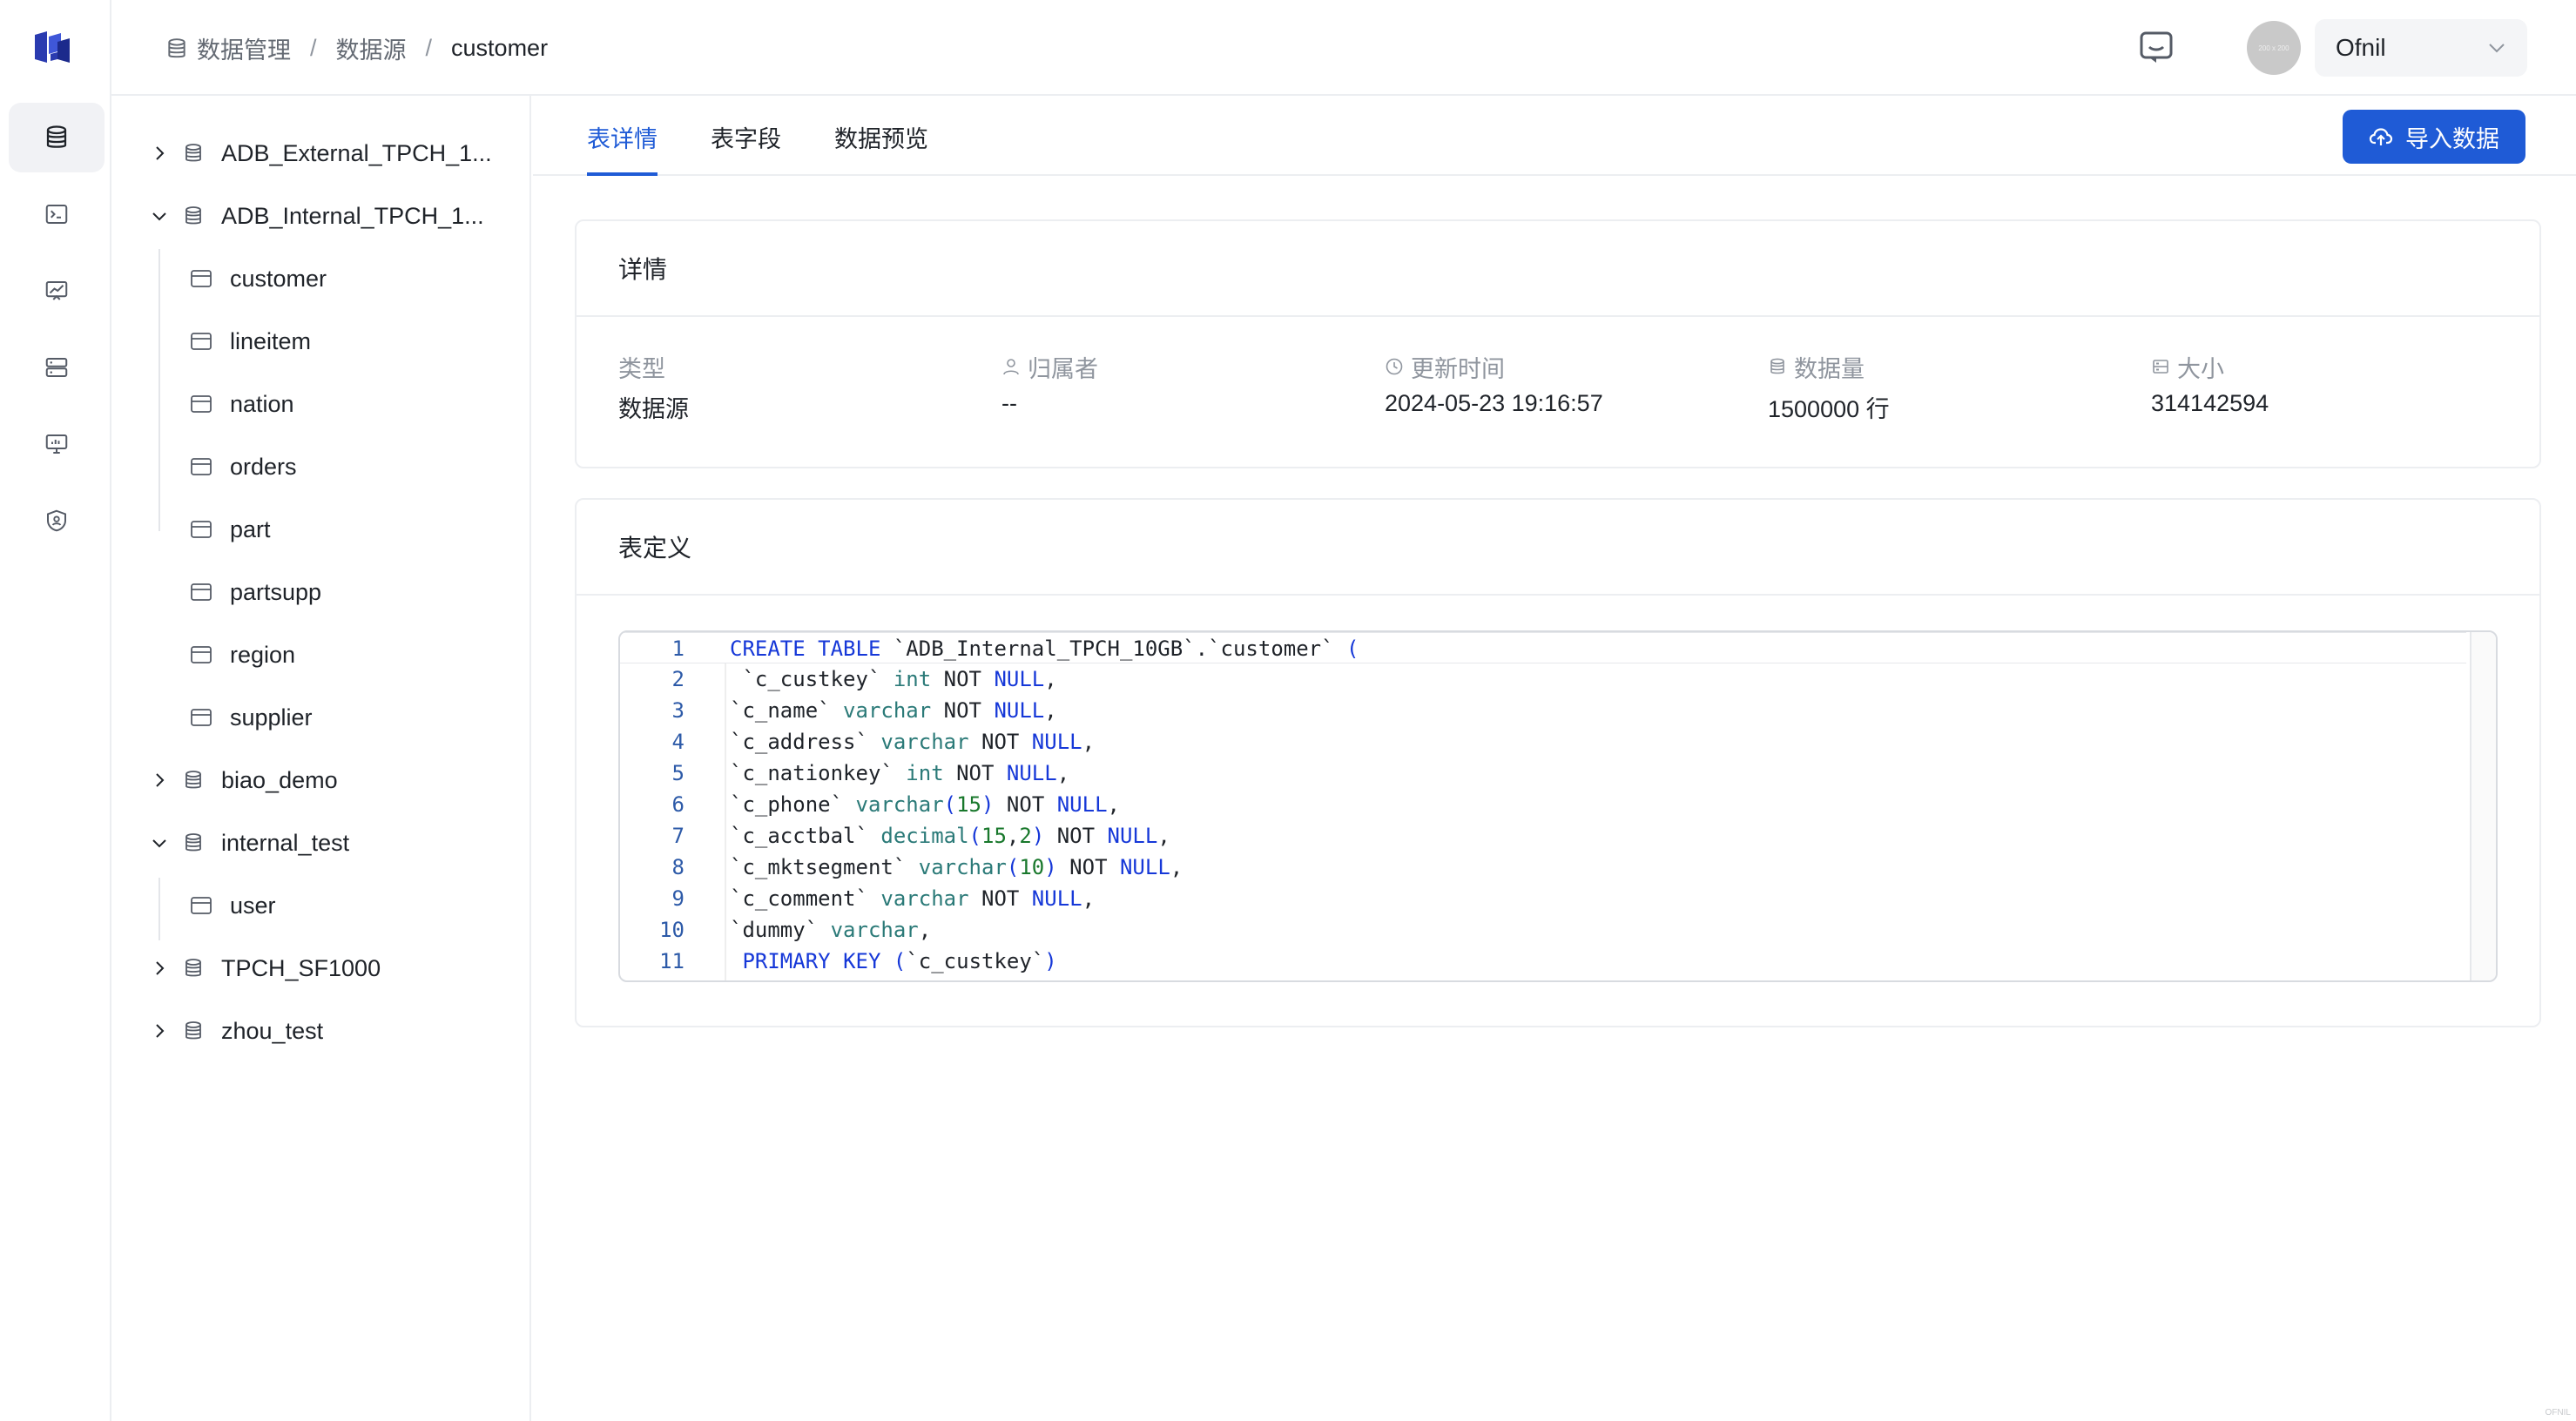 The height and width of the screenshot is (1421, 2576). What do you see at coordinates (881, 148) in the screenshot?
I see `tab-data-preview: 数据预览` at bounding box center [881, 148].